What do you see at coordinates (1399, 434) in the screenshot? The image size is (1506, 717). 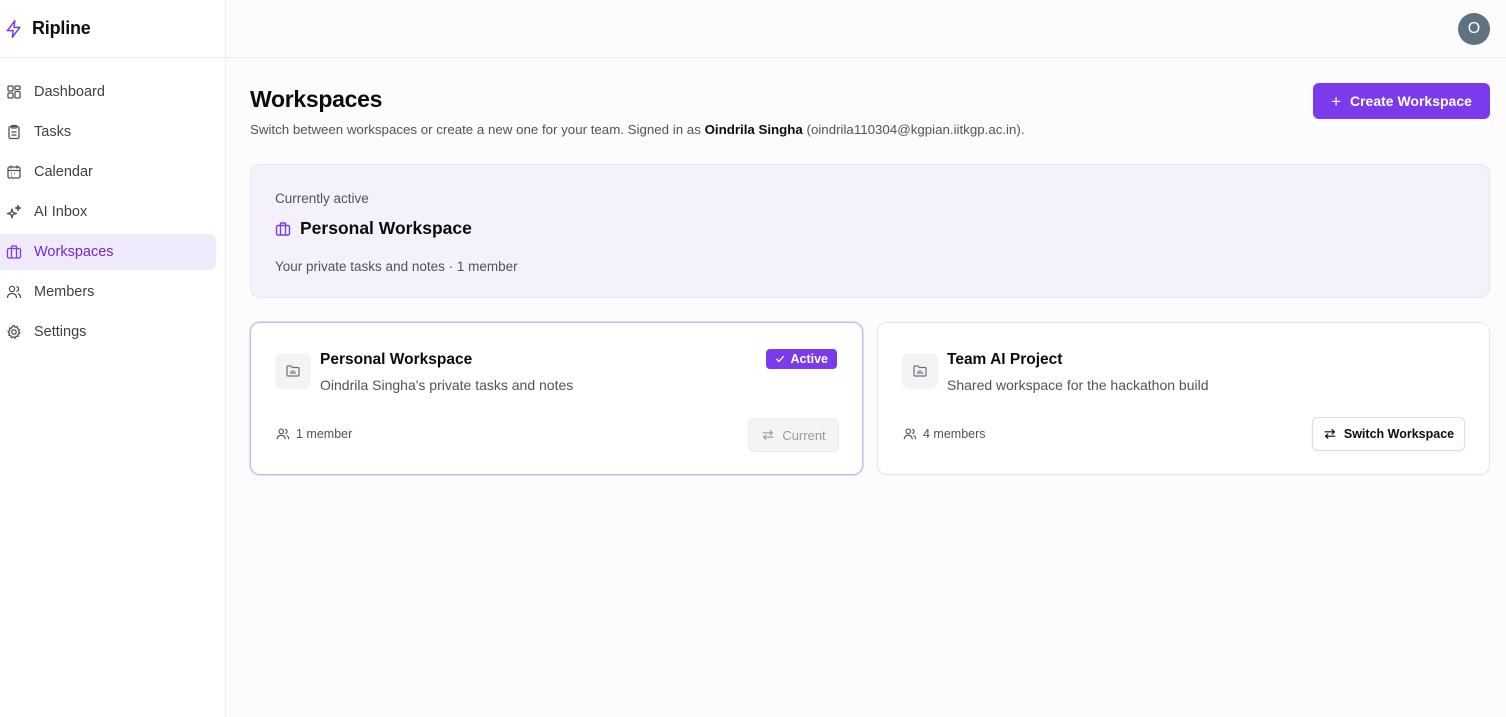 I see `switch-workspace-label: Switch Workspace` at bounding box center [1399, 434].